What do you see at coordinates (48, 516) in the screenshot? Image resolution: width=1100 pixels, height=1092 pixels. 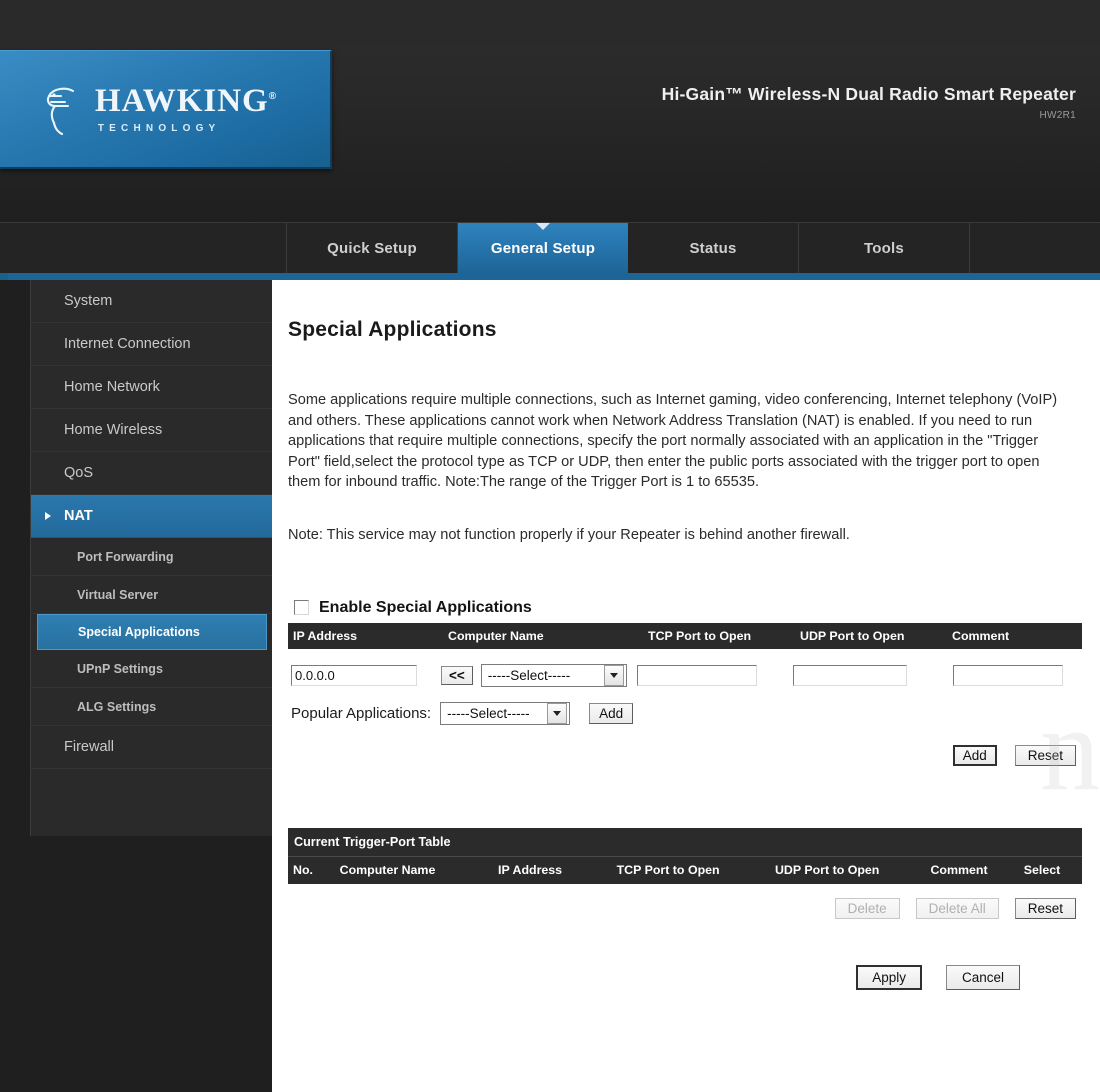 I see `chevron-right-icon` at bounding box center [48, 516].